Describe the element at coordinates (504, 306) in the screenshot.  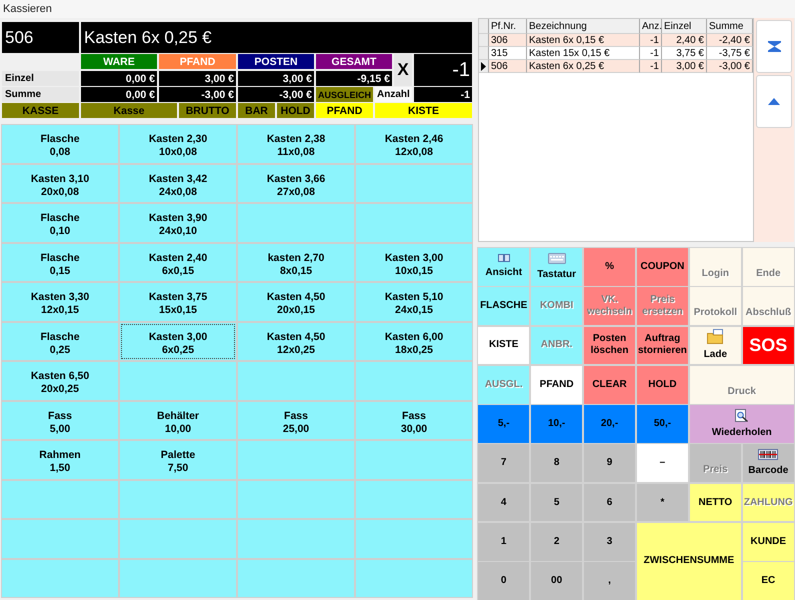
I see `keypad-button: FLASCHE` at that location.